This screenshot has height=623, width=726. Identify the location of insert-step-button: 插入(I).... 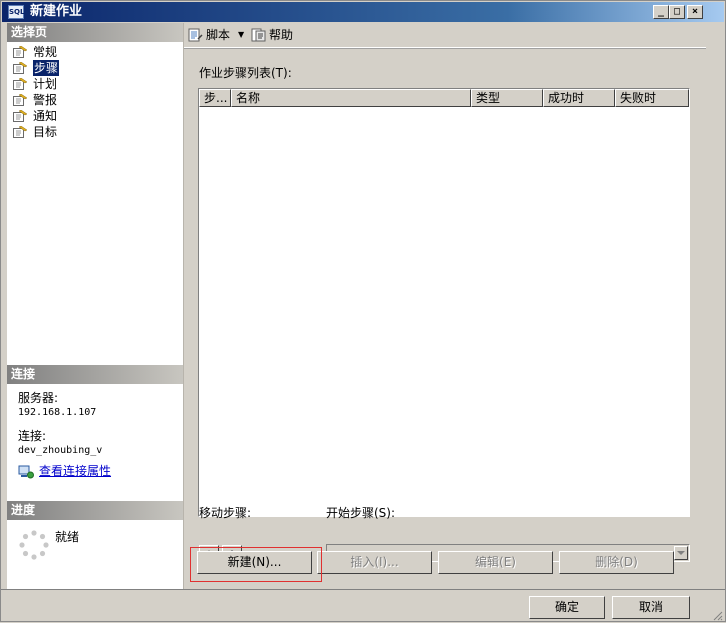
(374, 562).